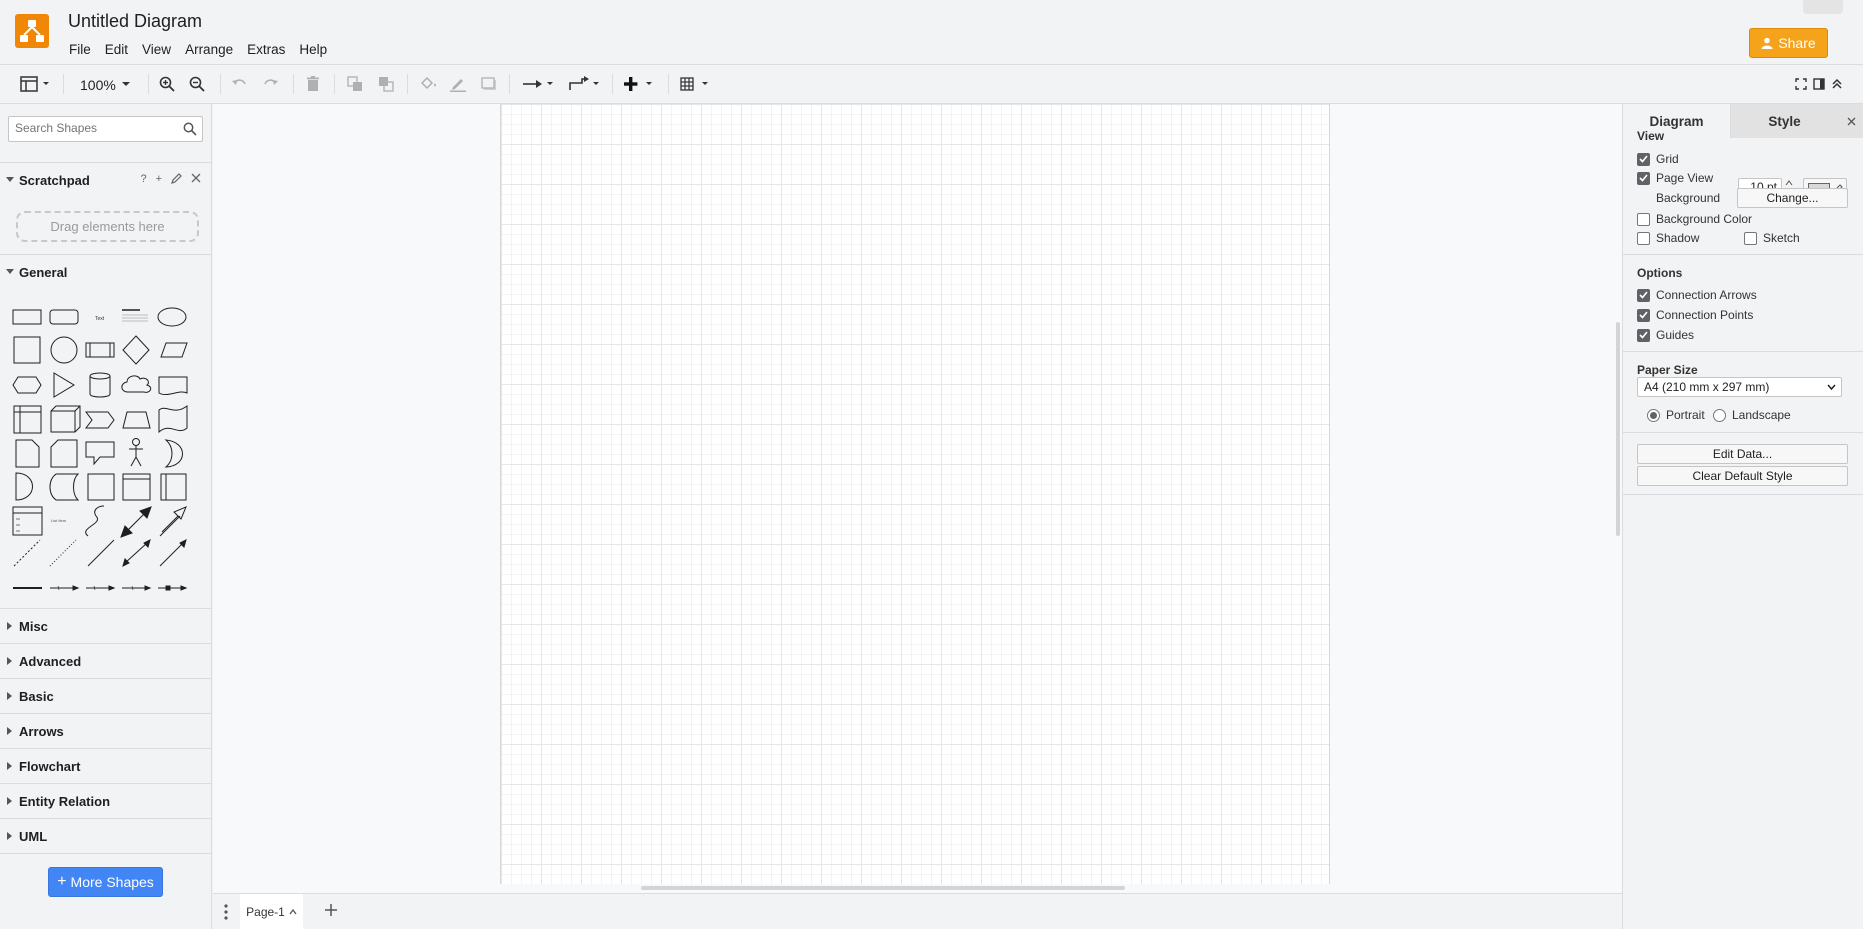  What do you see at coordinates (386, 84) in the screenshot?
I see `to-back-button` at bounding box center [386, 84].